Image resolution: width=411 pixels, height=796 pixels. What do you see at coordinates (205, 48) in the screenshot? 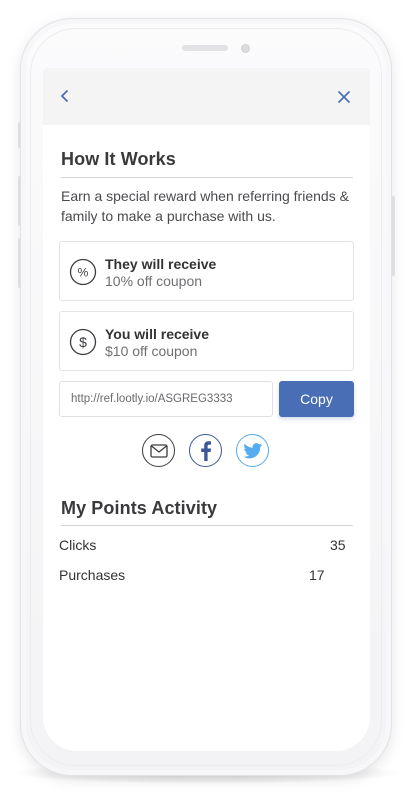
I see `earpiece-speaker` at bounding box center [205, 48].